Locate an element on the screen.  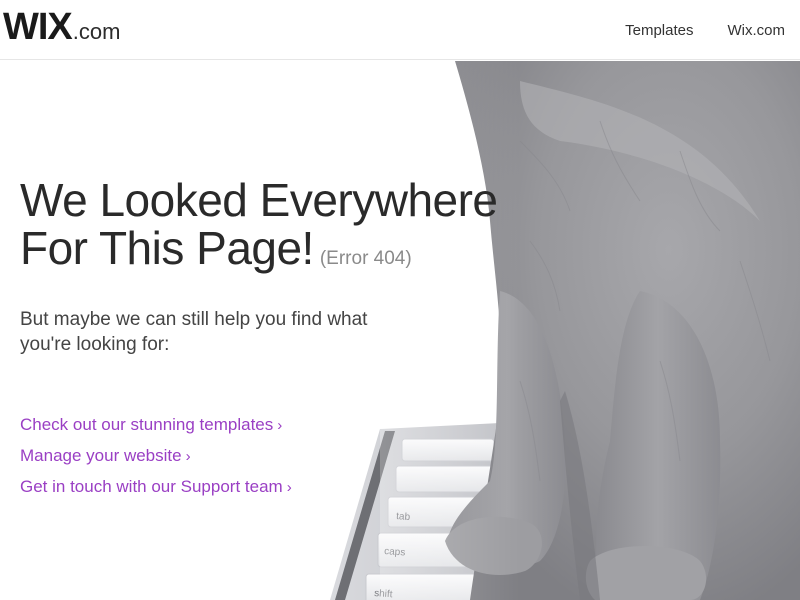
support-link: Get in touch with our Support team › is located at coordinates (156, 487).